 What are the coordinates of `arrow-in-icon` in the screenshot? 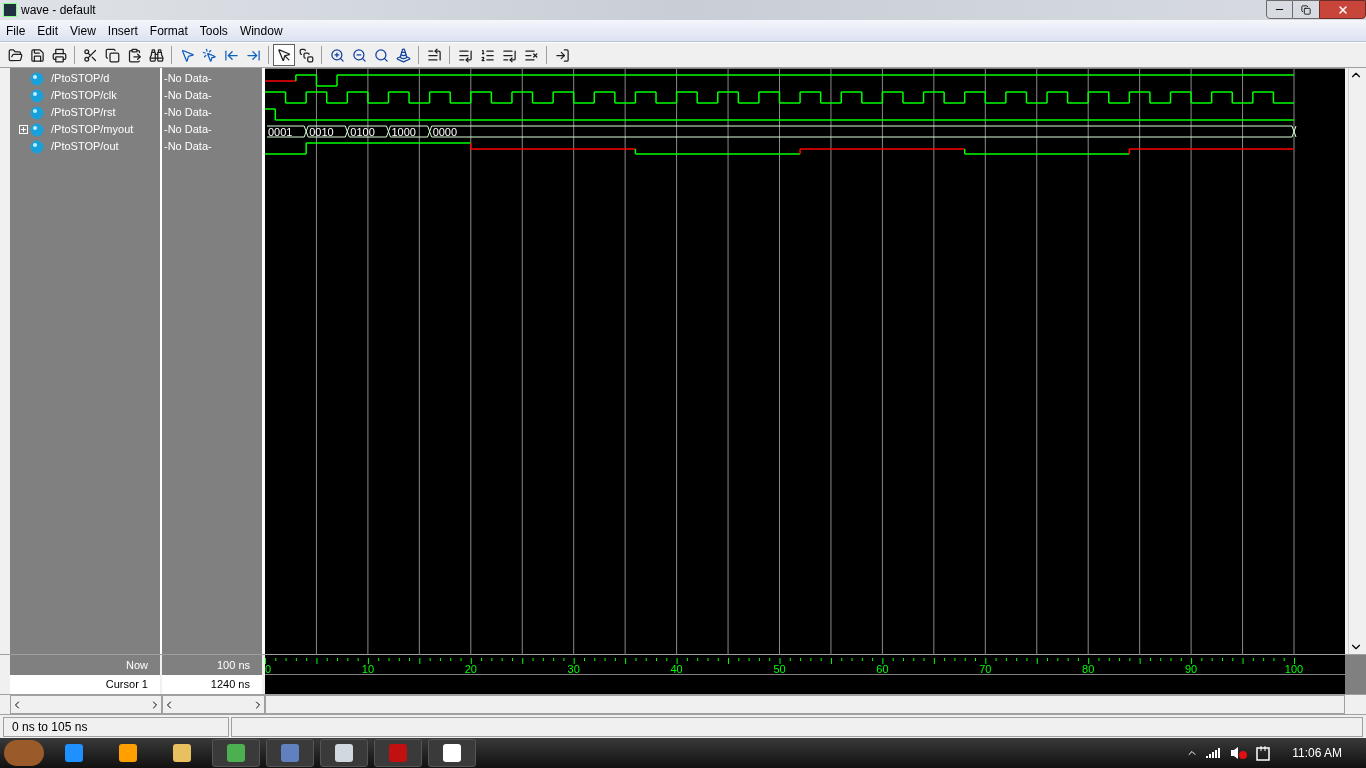 It's located at (562, 55).